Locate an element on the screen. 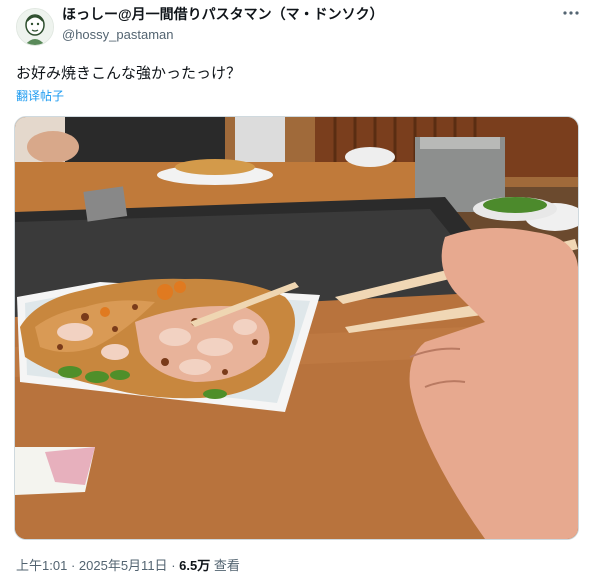 Image resolution: width=589 pixels, height=581 pixels. avatar-illustration-icon is located at coordinates (35, 27).